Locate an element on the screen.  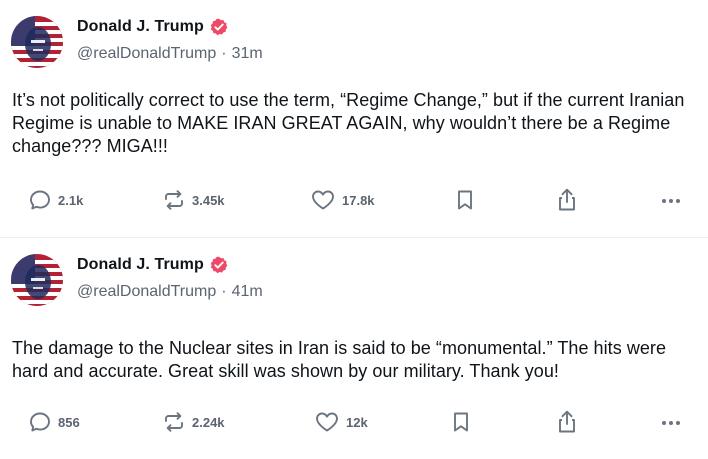
repost-count: 2.24k is located at coordinates (208, 422).